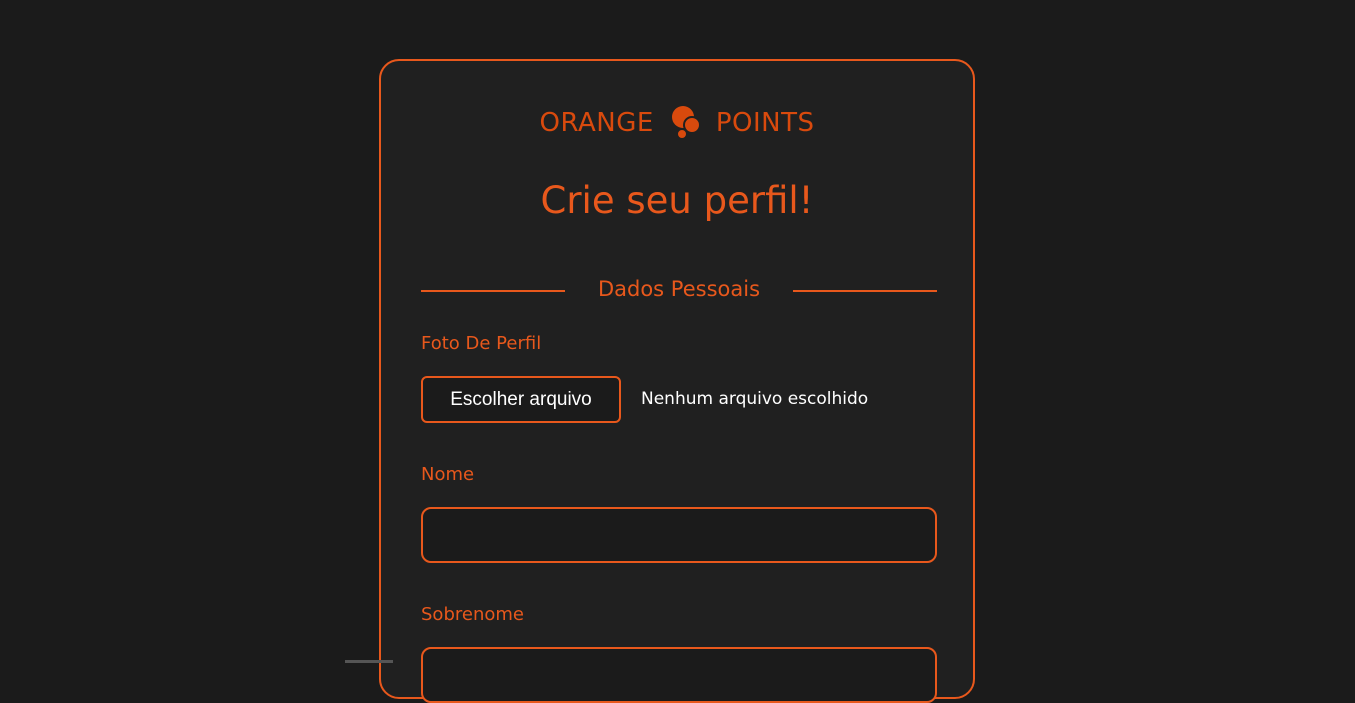 The width and height of the screenshot is (1355, 703). What do you see at coordinates (865, 291) in the screenshot?
I see `divider-line-right` at bounding box center [865, 291].